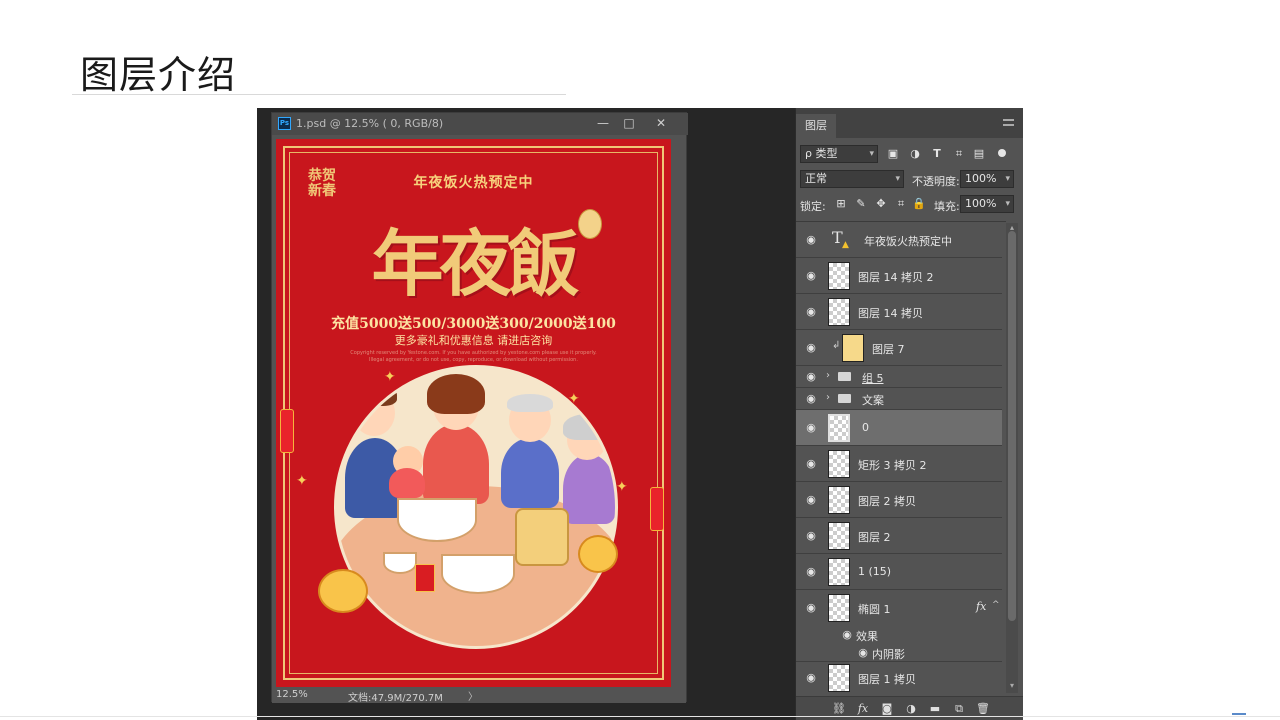 Image resolution: width=1280 pixels, height=720 pixels. Describe the element at coordinates (915, 154) in the screenshot. I see `filter-adjustment-icon: ◑` at that location.